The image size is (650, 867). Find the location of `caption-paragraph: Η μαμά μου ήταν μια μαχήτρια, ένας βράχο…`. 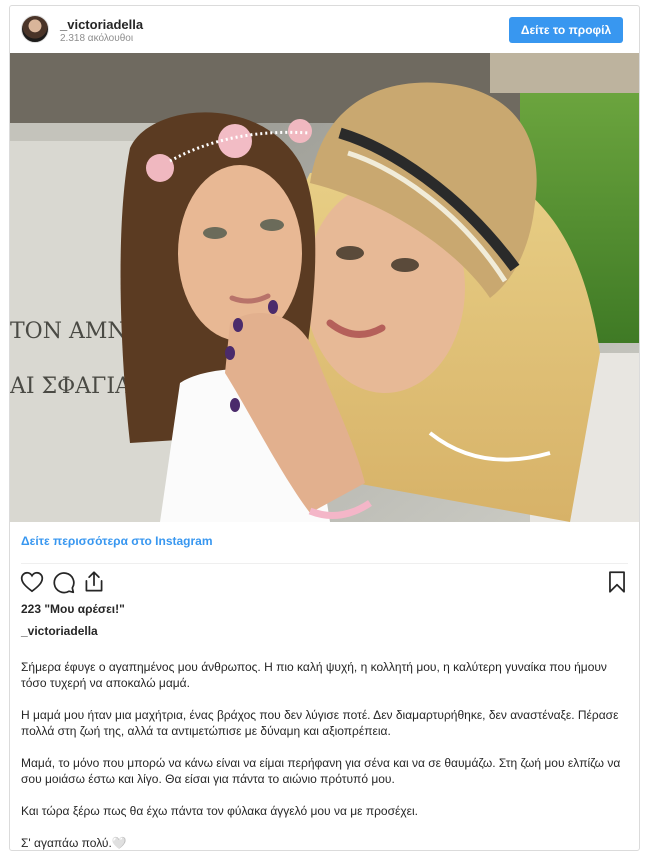

caption-paragraph: Η μαμά μου ήταν μια μαχήτρια, ένας βράχο… is located at coordinates (320, 723).